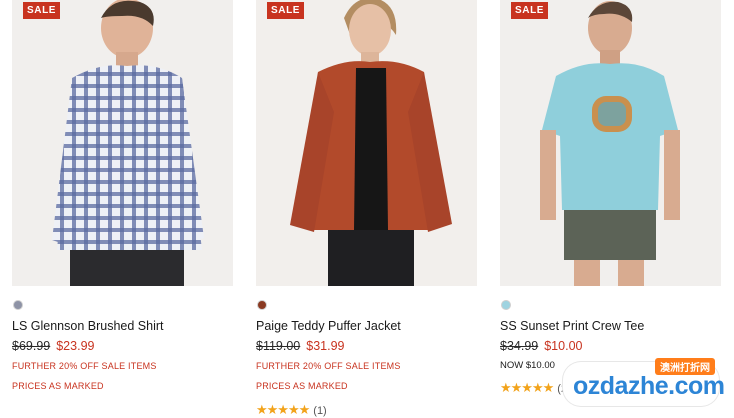 The image size is (734, 418). Describe the element at coordinates (563, 346) in the screenshot. I see `sale-price: $10.00` at that location.